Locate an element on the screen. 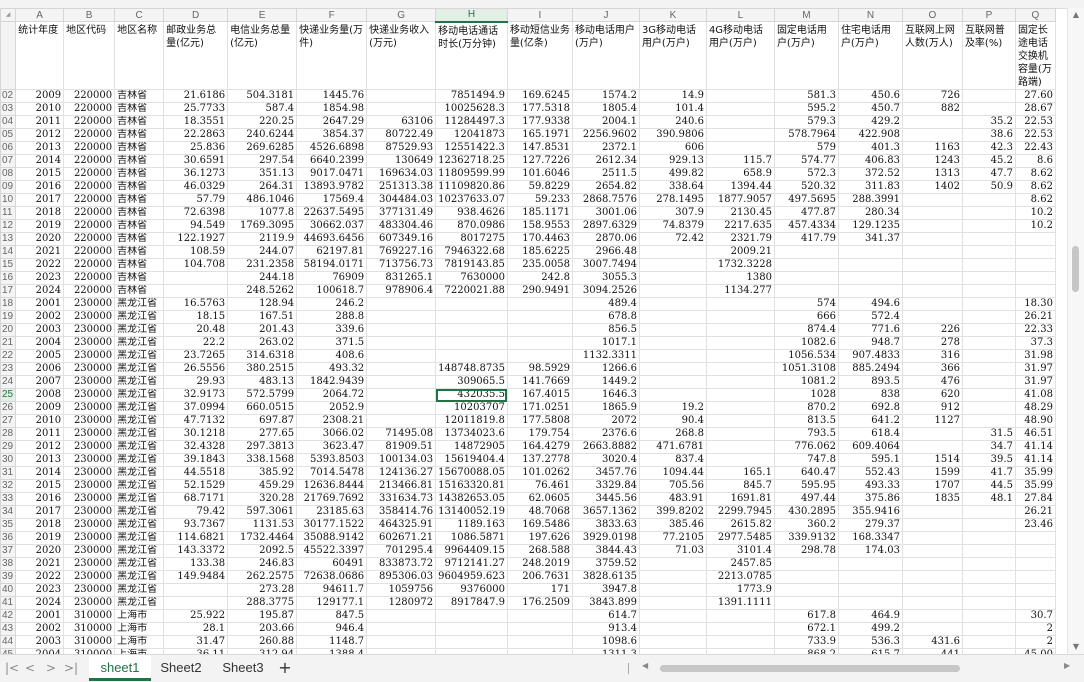 The height and width of the screenshot is (682, 1084). table-cell: 28.67 is located at coordinates (1035, 109).